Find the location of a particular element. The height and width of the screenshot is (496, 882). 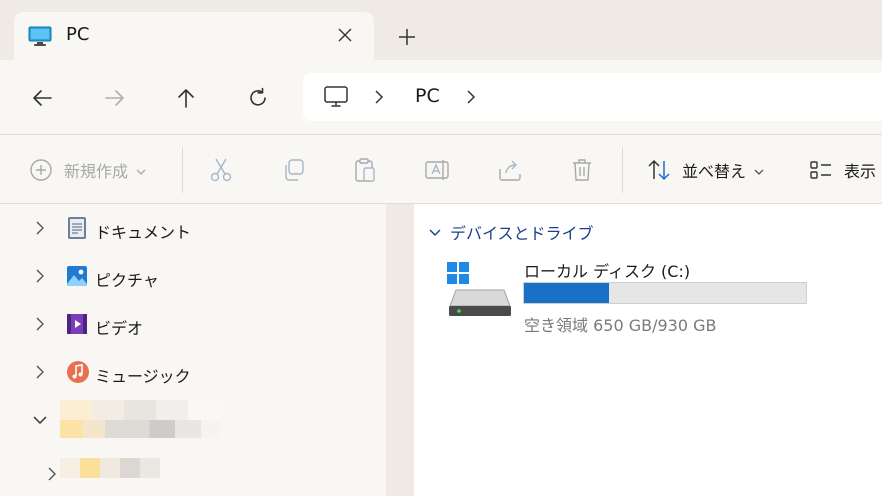

view-button-label: 表示 is located at coordinates (860, 171).